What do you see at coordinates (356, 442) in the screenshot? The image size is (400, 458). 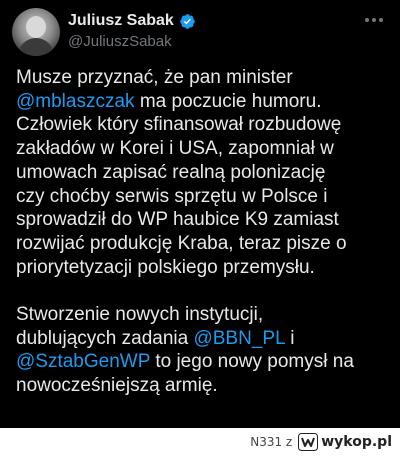 I see `wykop-logo-text: wykop.pl` at bounding box center [356, 442].